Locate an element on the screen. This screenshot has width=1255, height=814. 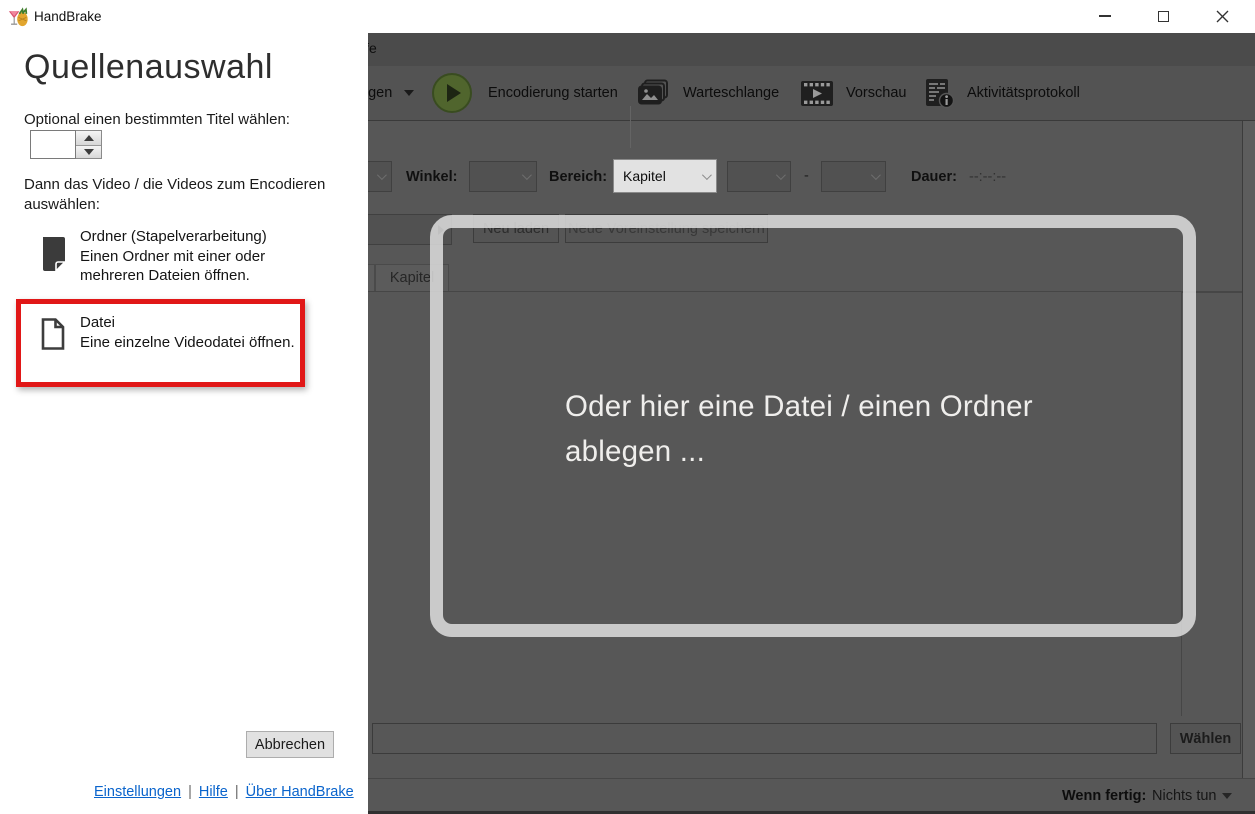
optional-title-label: Optional einen bestimmten Titel wählen: is located at coordinates (157, 119).